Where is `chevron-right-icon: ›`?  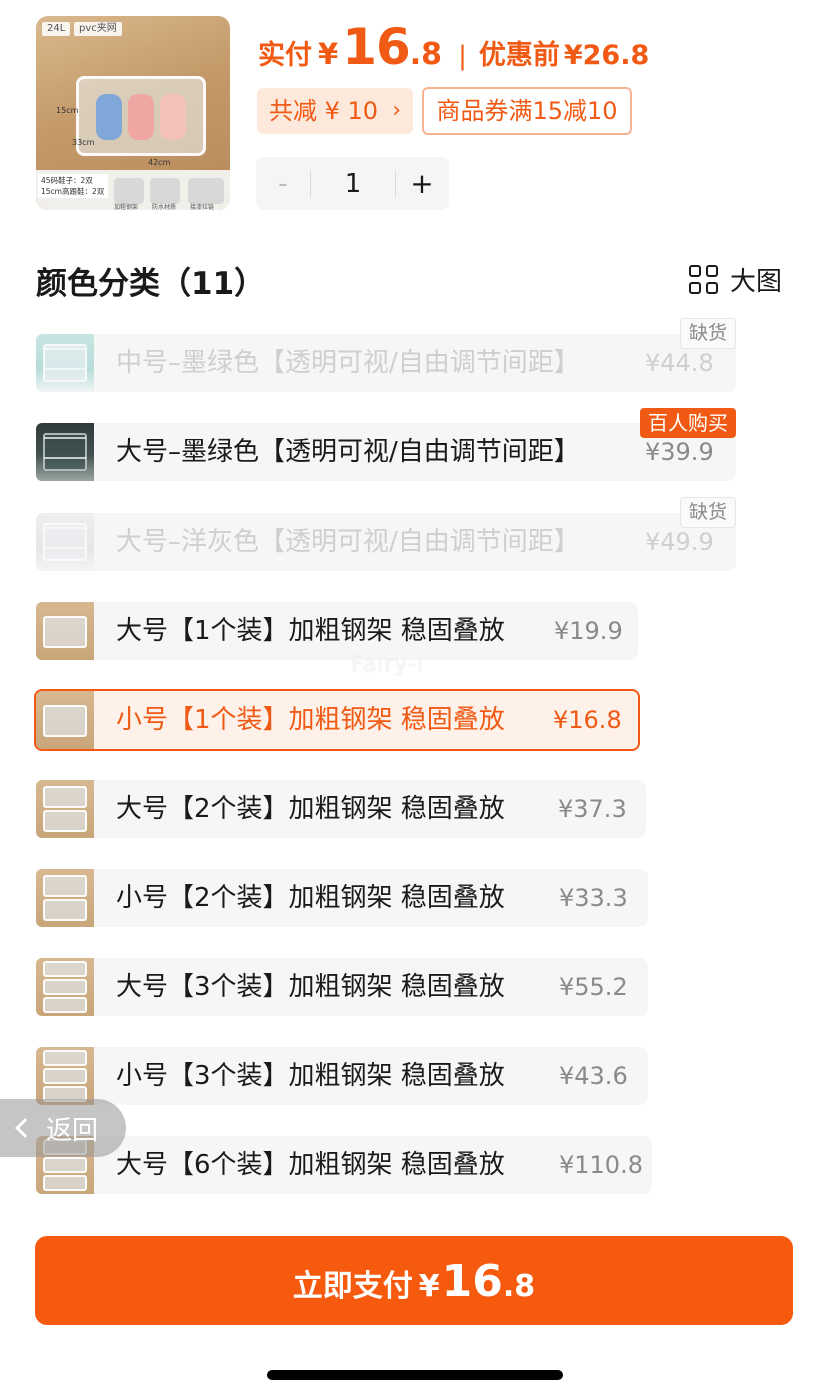
chevron-right-icon: › is located at coordinates (396, 110).